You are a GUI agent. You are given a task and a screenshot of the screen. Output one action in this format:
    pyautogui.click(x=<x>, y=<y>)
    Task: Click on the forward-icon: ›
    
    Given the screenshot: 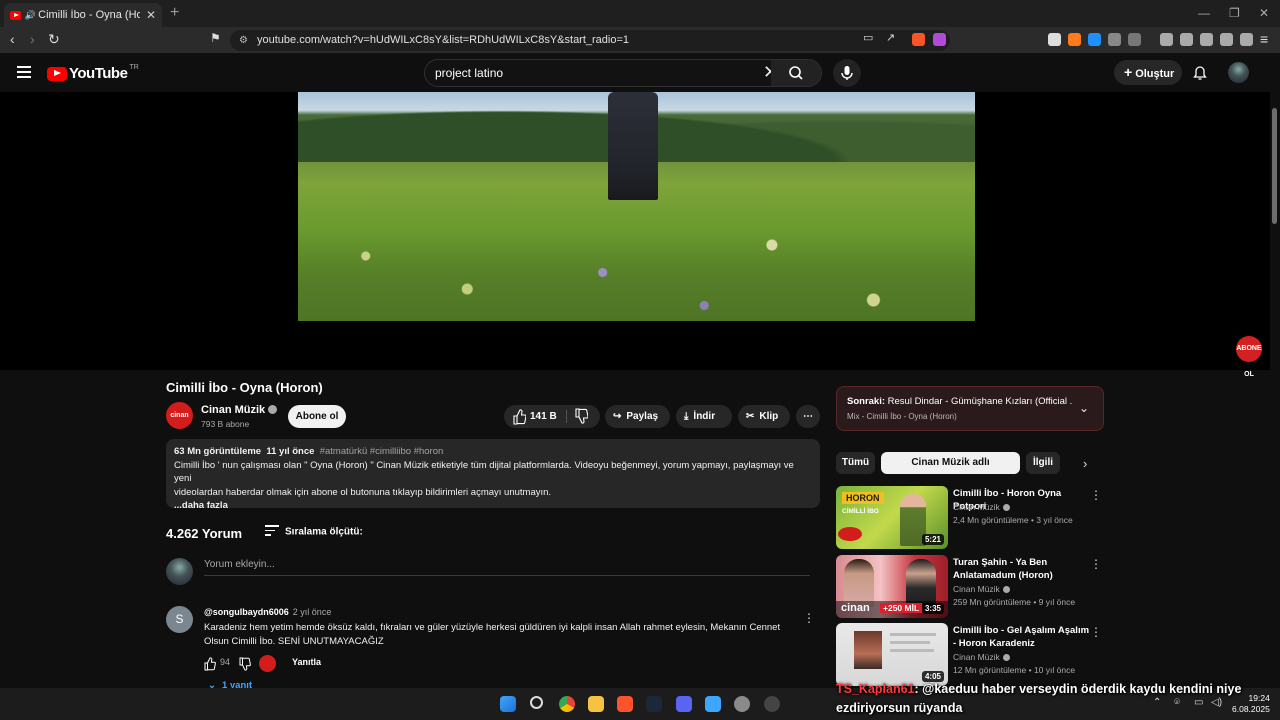 What is the action you would take?
    pyautogui.click(x=32, y=39)
    